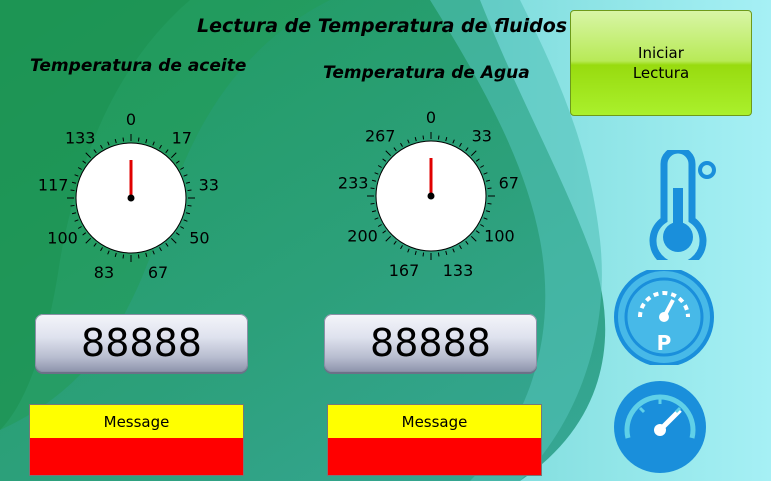 Image resolution: width=771 pixels, height=481 pixels. I want to click on water-dial-tick-label: 33, so click(482, 135).